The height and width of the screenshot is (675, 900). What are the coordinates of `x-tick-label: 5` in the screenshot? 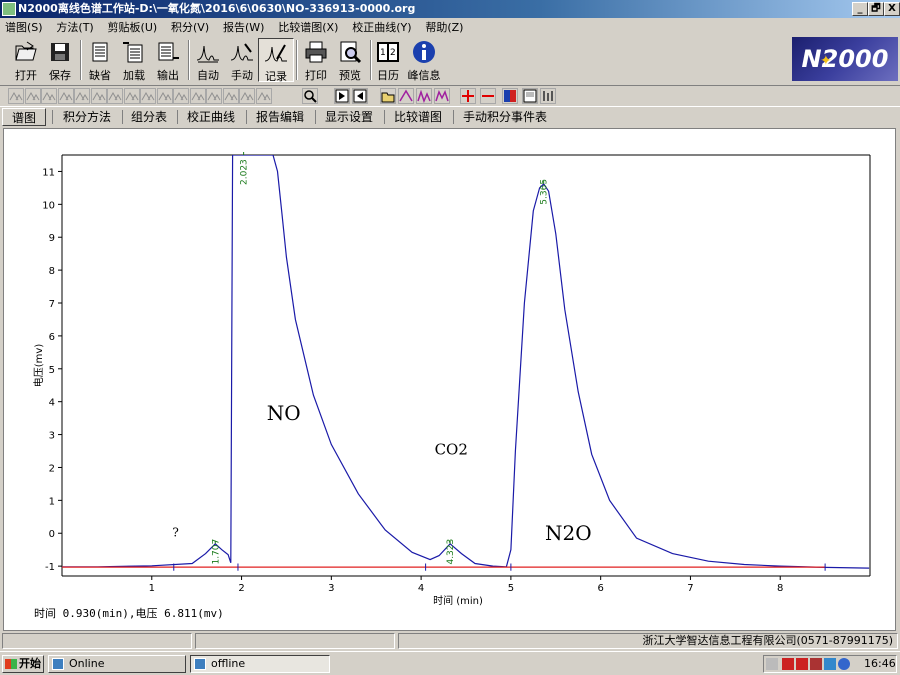 It's located at (511, 588).